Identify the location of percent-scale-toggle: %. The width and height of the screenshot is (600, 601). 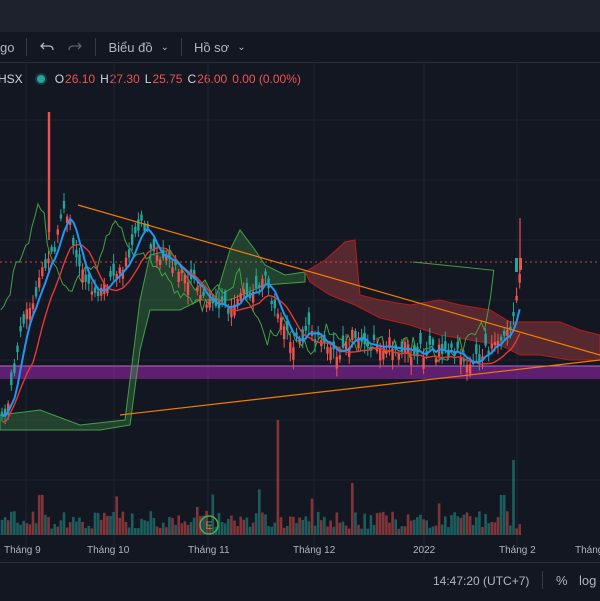
(562, 580).